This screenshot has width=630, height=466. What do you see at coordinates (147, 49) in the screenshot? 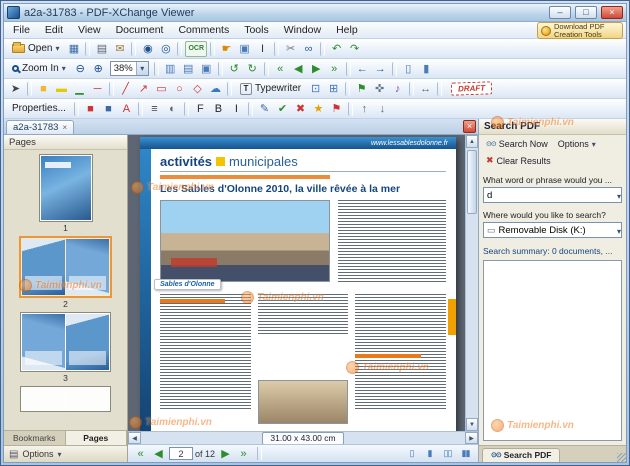
I see `find-icon: ◉` at bounding box center [147, 49].